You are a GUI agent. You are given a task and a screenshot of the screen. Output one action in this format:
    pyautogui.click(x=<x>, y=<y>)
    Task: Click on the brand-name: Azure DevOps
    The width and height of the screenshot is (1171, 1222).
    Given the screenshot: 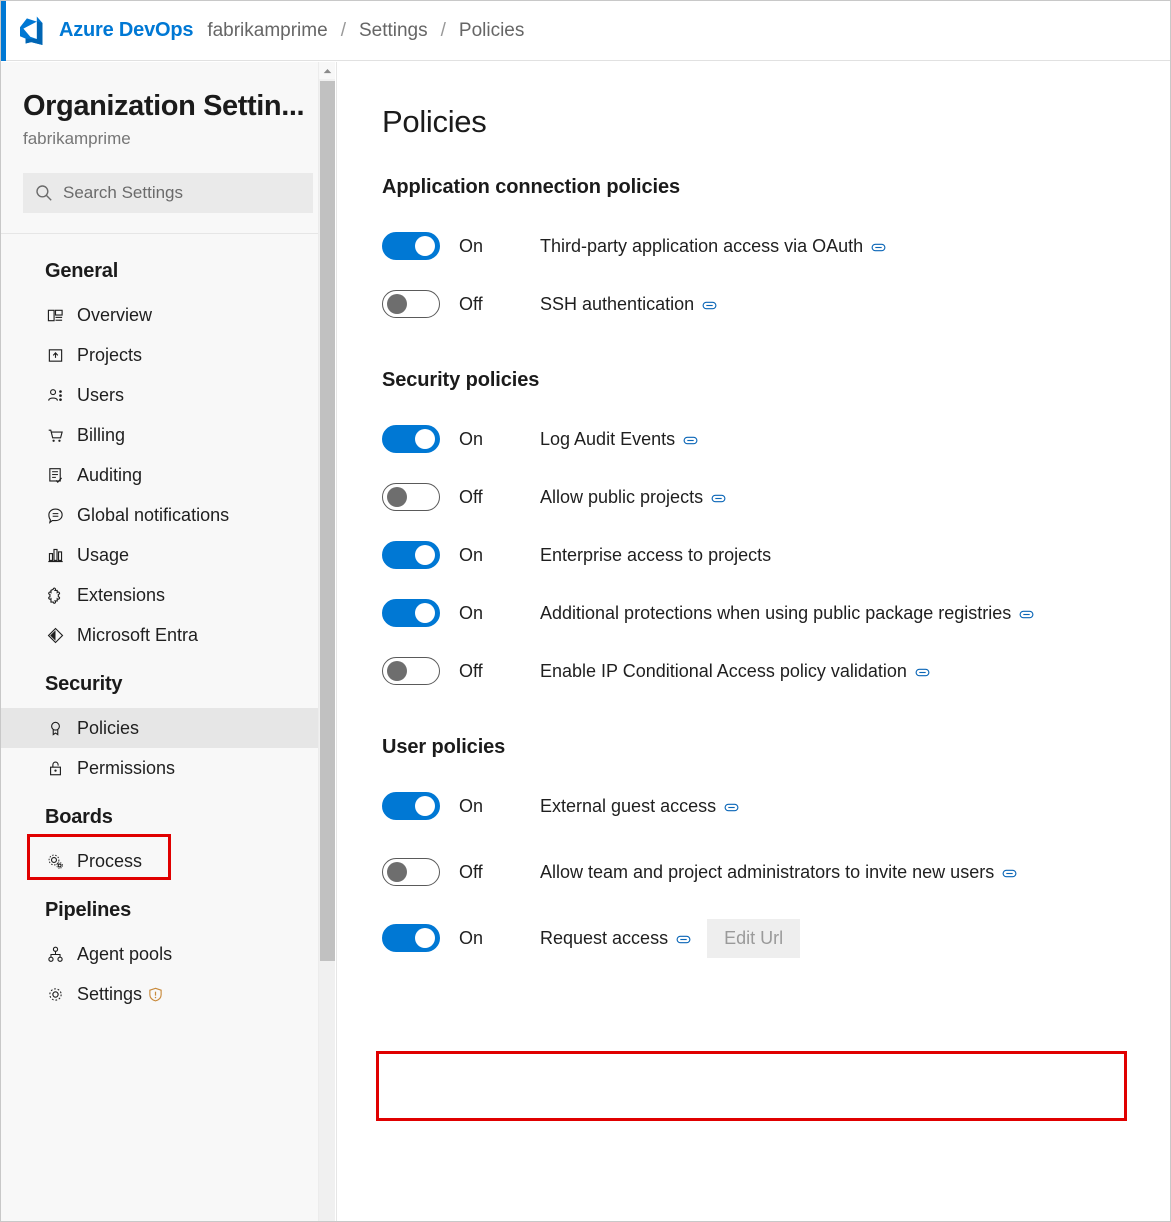 What is the action you would take?
    pyautogui.click(x=126, y=30)
    